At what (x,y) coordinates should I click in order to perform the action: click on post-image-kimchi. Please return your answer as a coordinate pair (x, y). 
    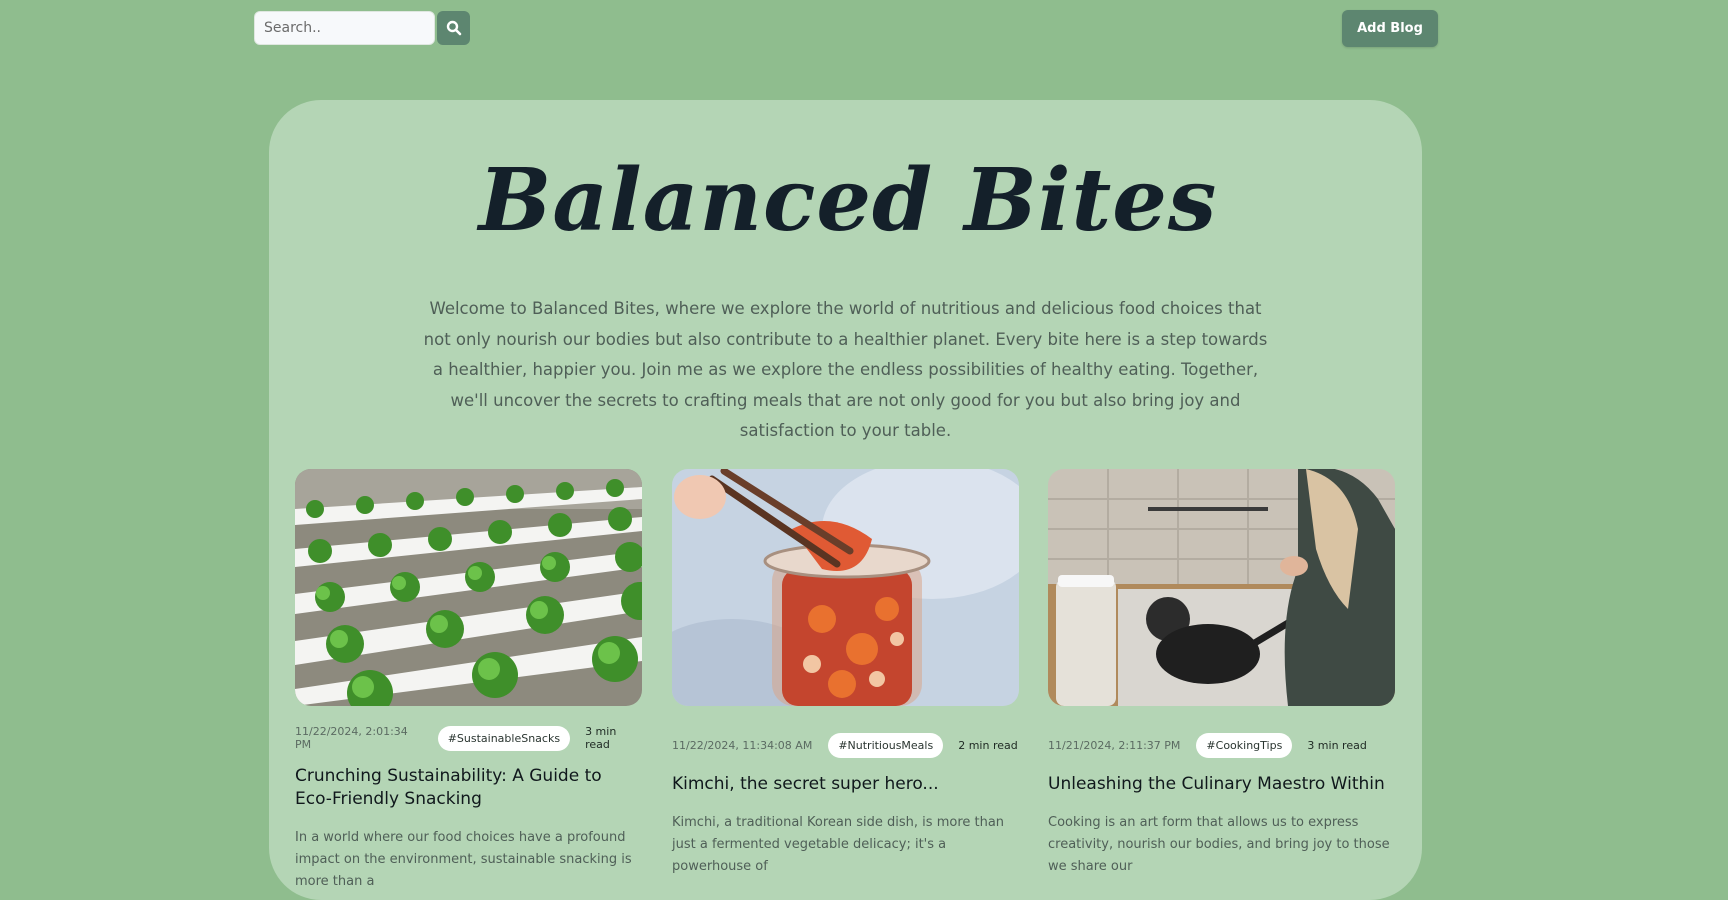
    Looking at the image, I should click on (845, 587).